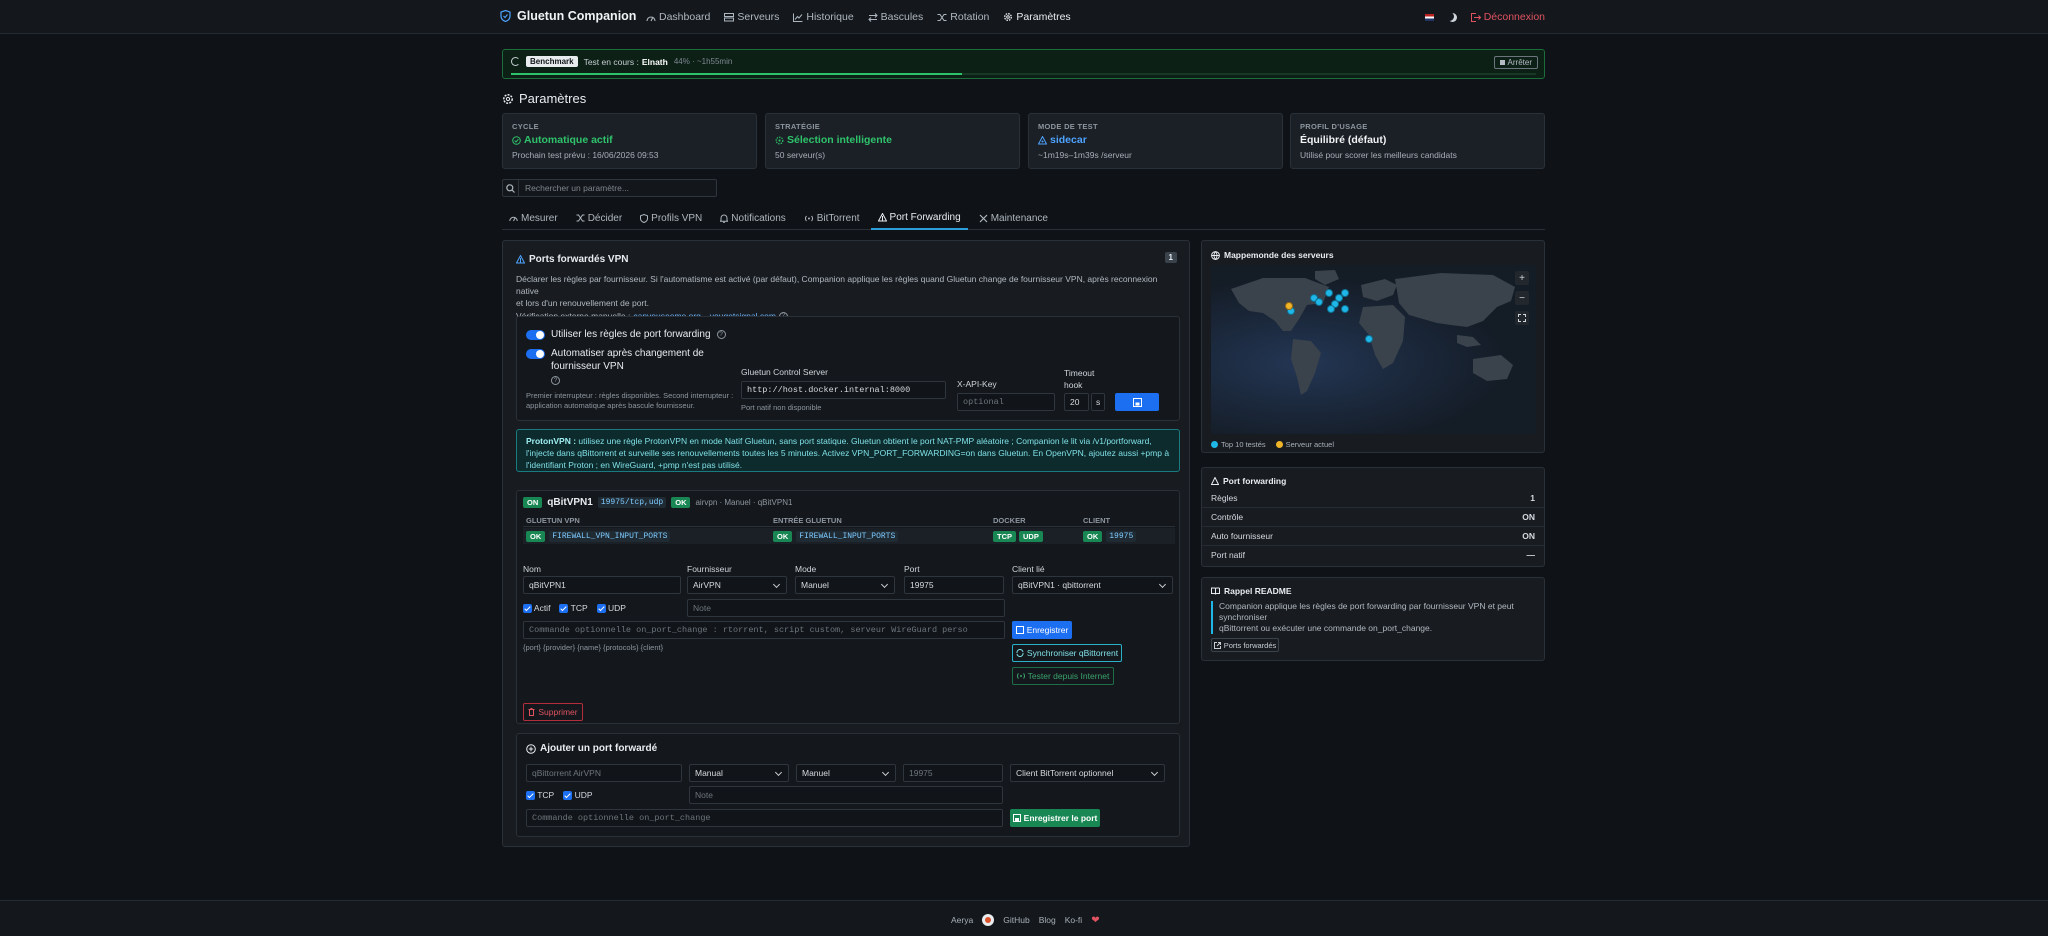 This screenshot has height=936, width=2048. I want to click on add-mode-select: Manuel, so click(846, 773).